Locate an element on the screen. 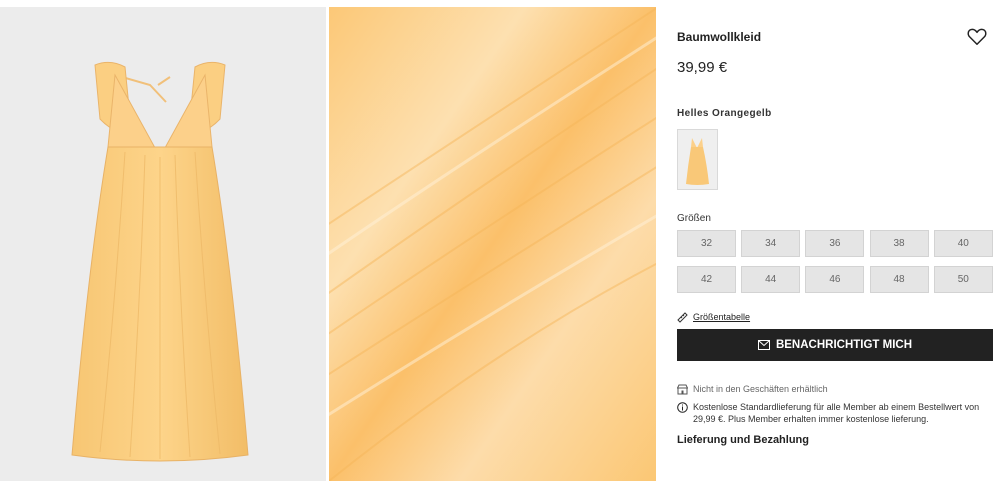 This screenshot has width=1000, height=481. size-option: 48 is located at coordinates (899, 279).